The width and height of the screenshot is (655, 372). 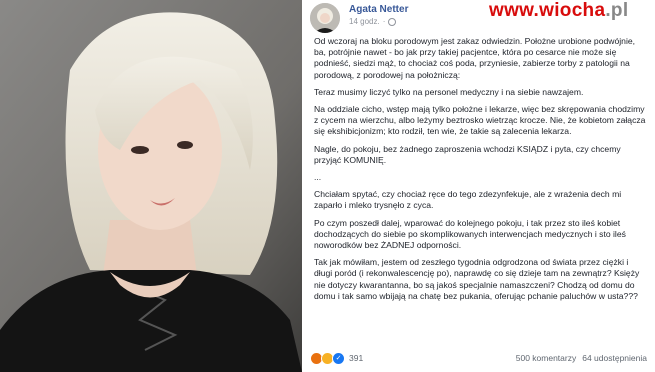 What do you see at coordinates (614, 358) in the screenshot?
I see `shares-count: 64 udostępnienia` at bounding box center [614, 358].